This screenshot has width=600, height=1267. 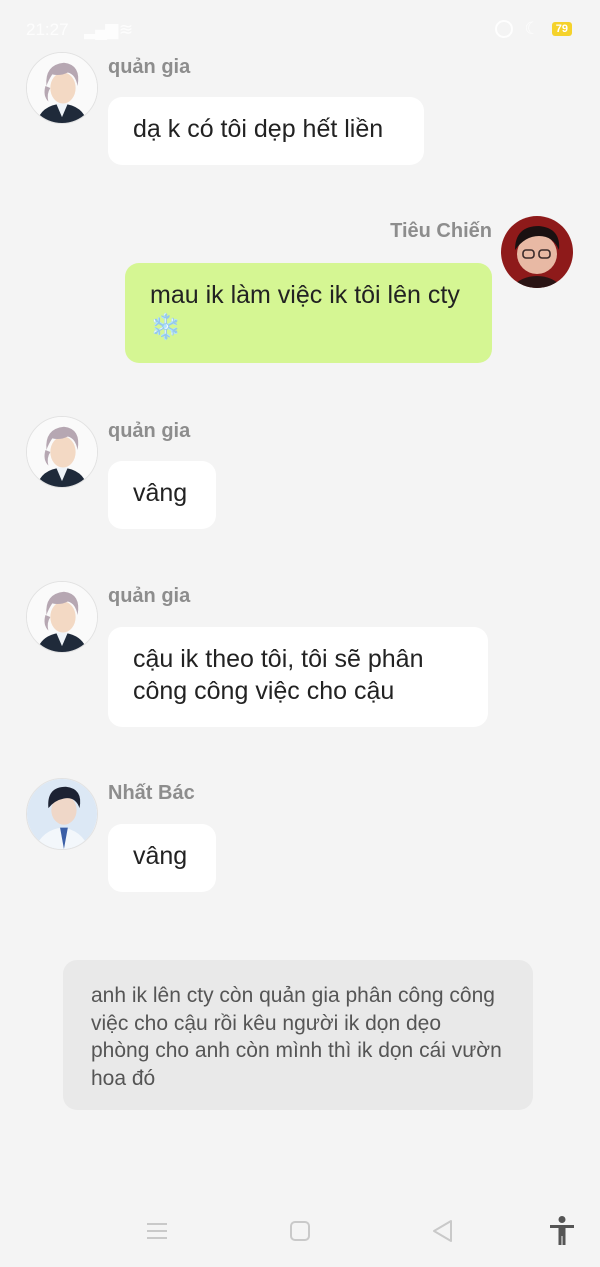 I want to click on sender-name: Tiêu Chiến, so click(x=441, y=231).